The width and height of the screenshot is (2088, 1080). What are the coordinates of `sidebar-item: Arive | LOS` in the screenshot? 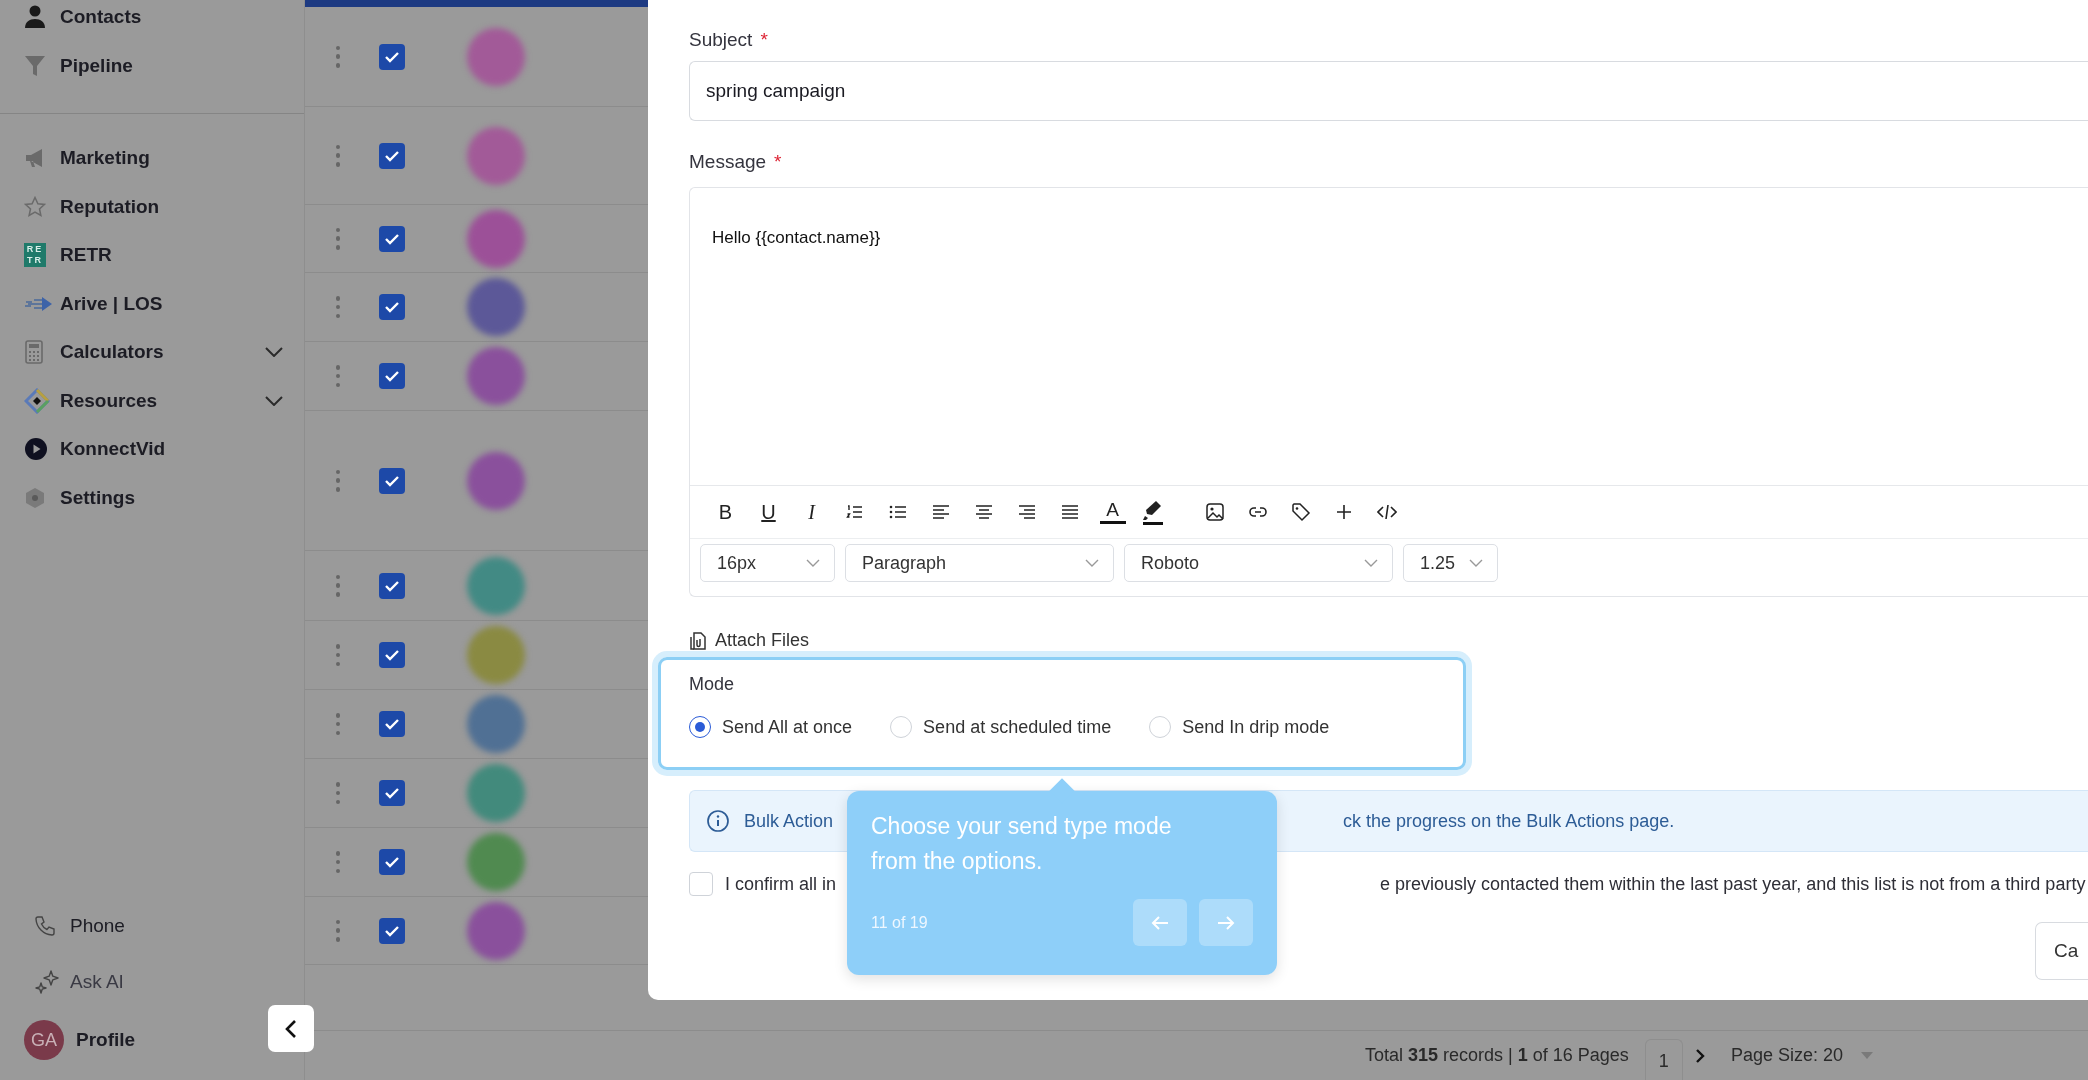 It's located at (152, 303).